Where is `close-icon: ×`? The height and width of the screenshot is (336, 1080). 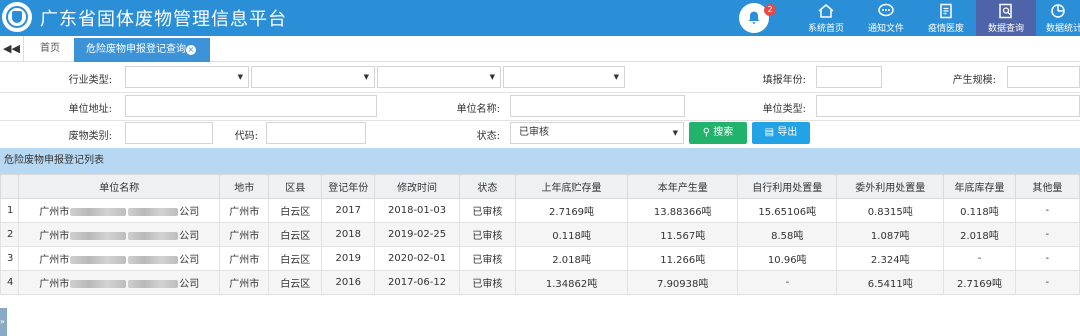 close-icon: × is located at coordinates (191, 50).